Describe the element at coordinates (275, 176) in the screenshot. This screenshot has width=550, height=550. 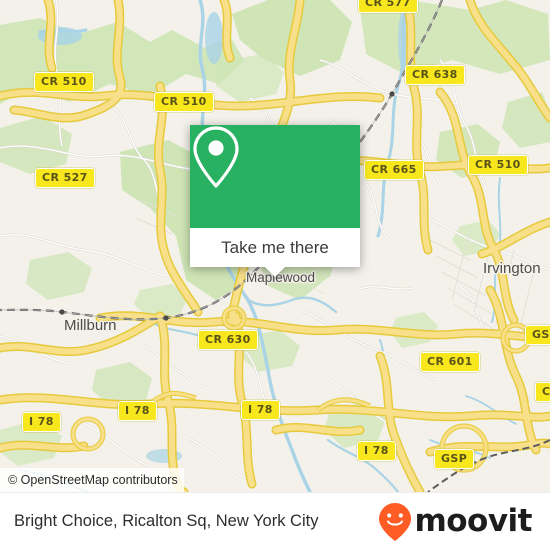
I see `popup-marker-panel` at that location.